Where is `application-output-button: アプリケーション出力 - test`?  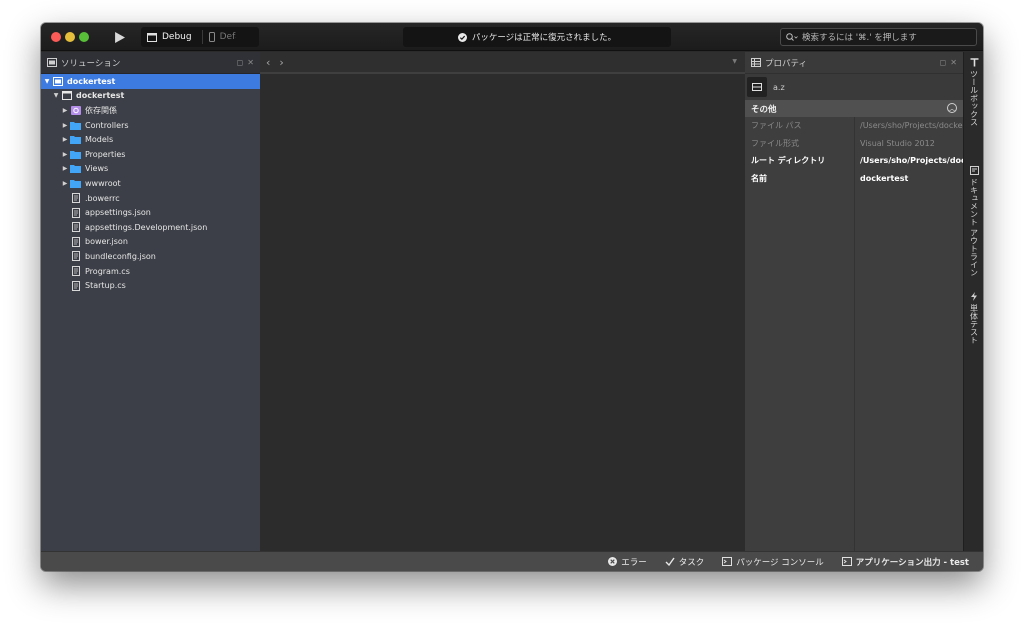 application-output-button: アプリケーション出力 - test is located at coordinates (905, 562).